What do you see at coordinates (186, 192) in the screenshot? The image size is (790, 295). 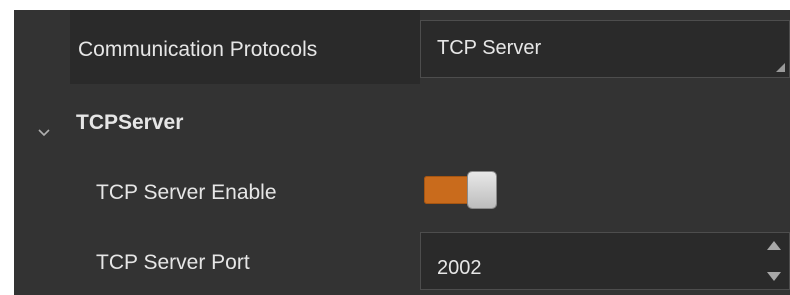 I see `tcp-server-enable-label: TCP Server Enable` at bounding box center [186, 192].